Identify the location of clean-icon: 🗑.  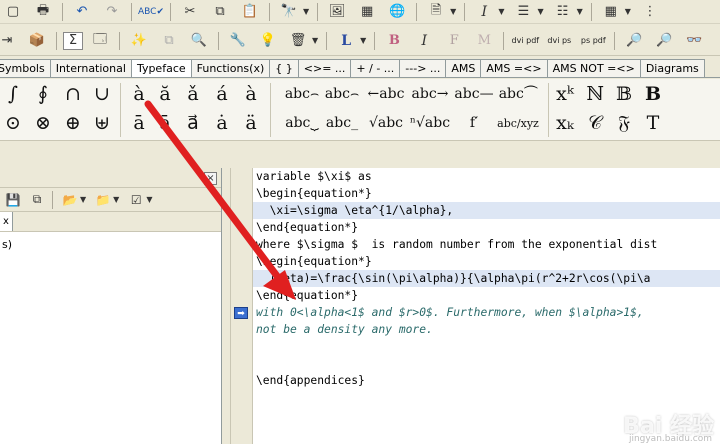
(298, 41).